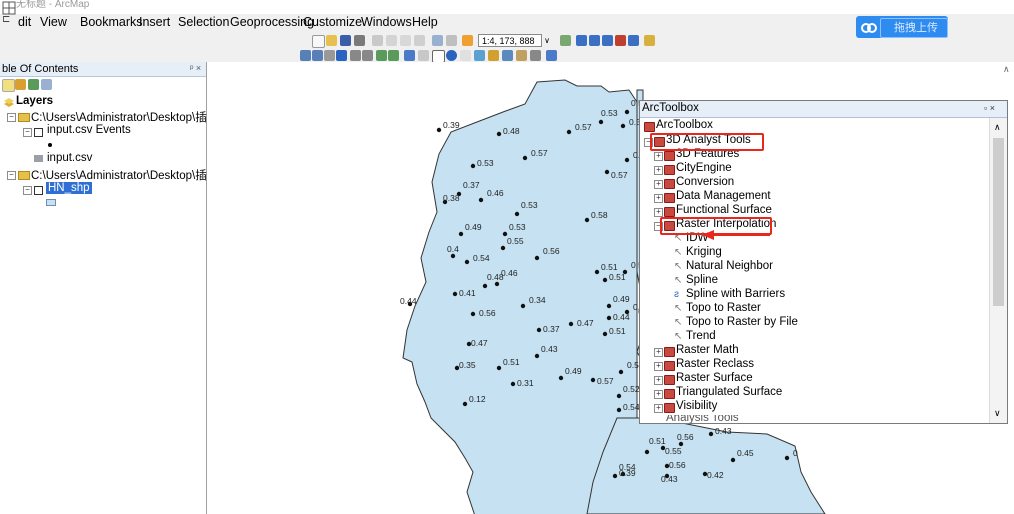  I want to click on find-route-icon, so click(521, 55).